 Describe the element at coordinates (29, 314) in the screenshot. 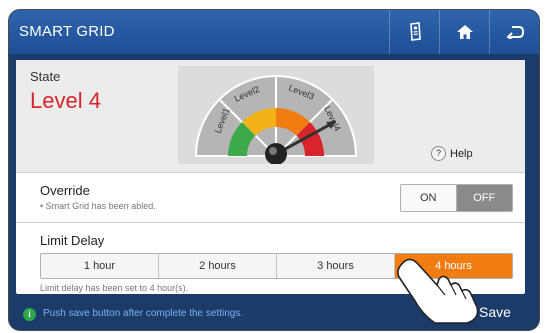

I see `info-icon: i` at that location.